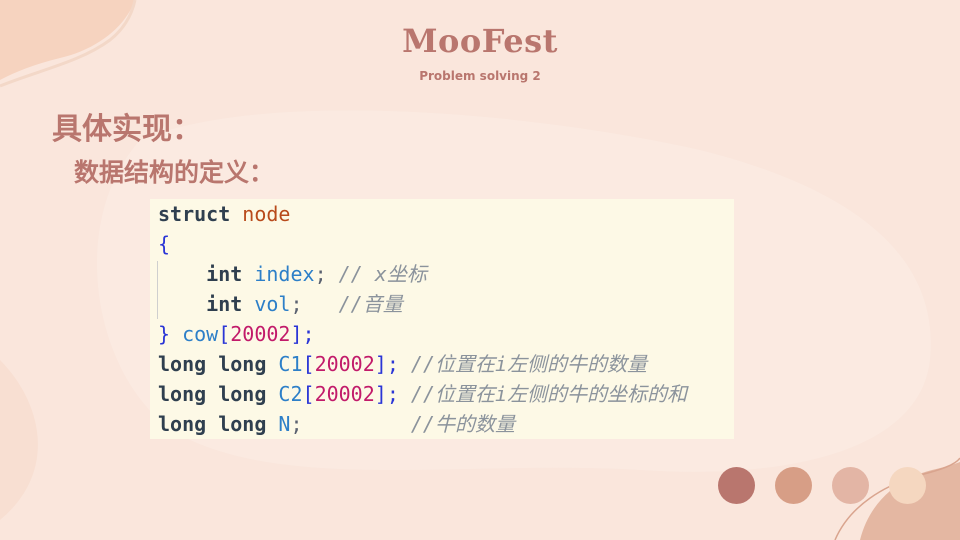 The image size is (960, 540). I want to click on code-brace: {, so click(164, 244).